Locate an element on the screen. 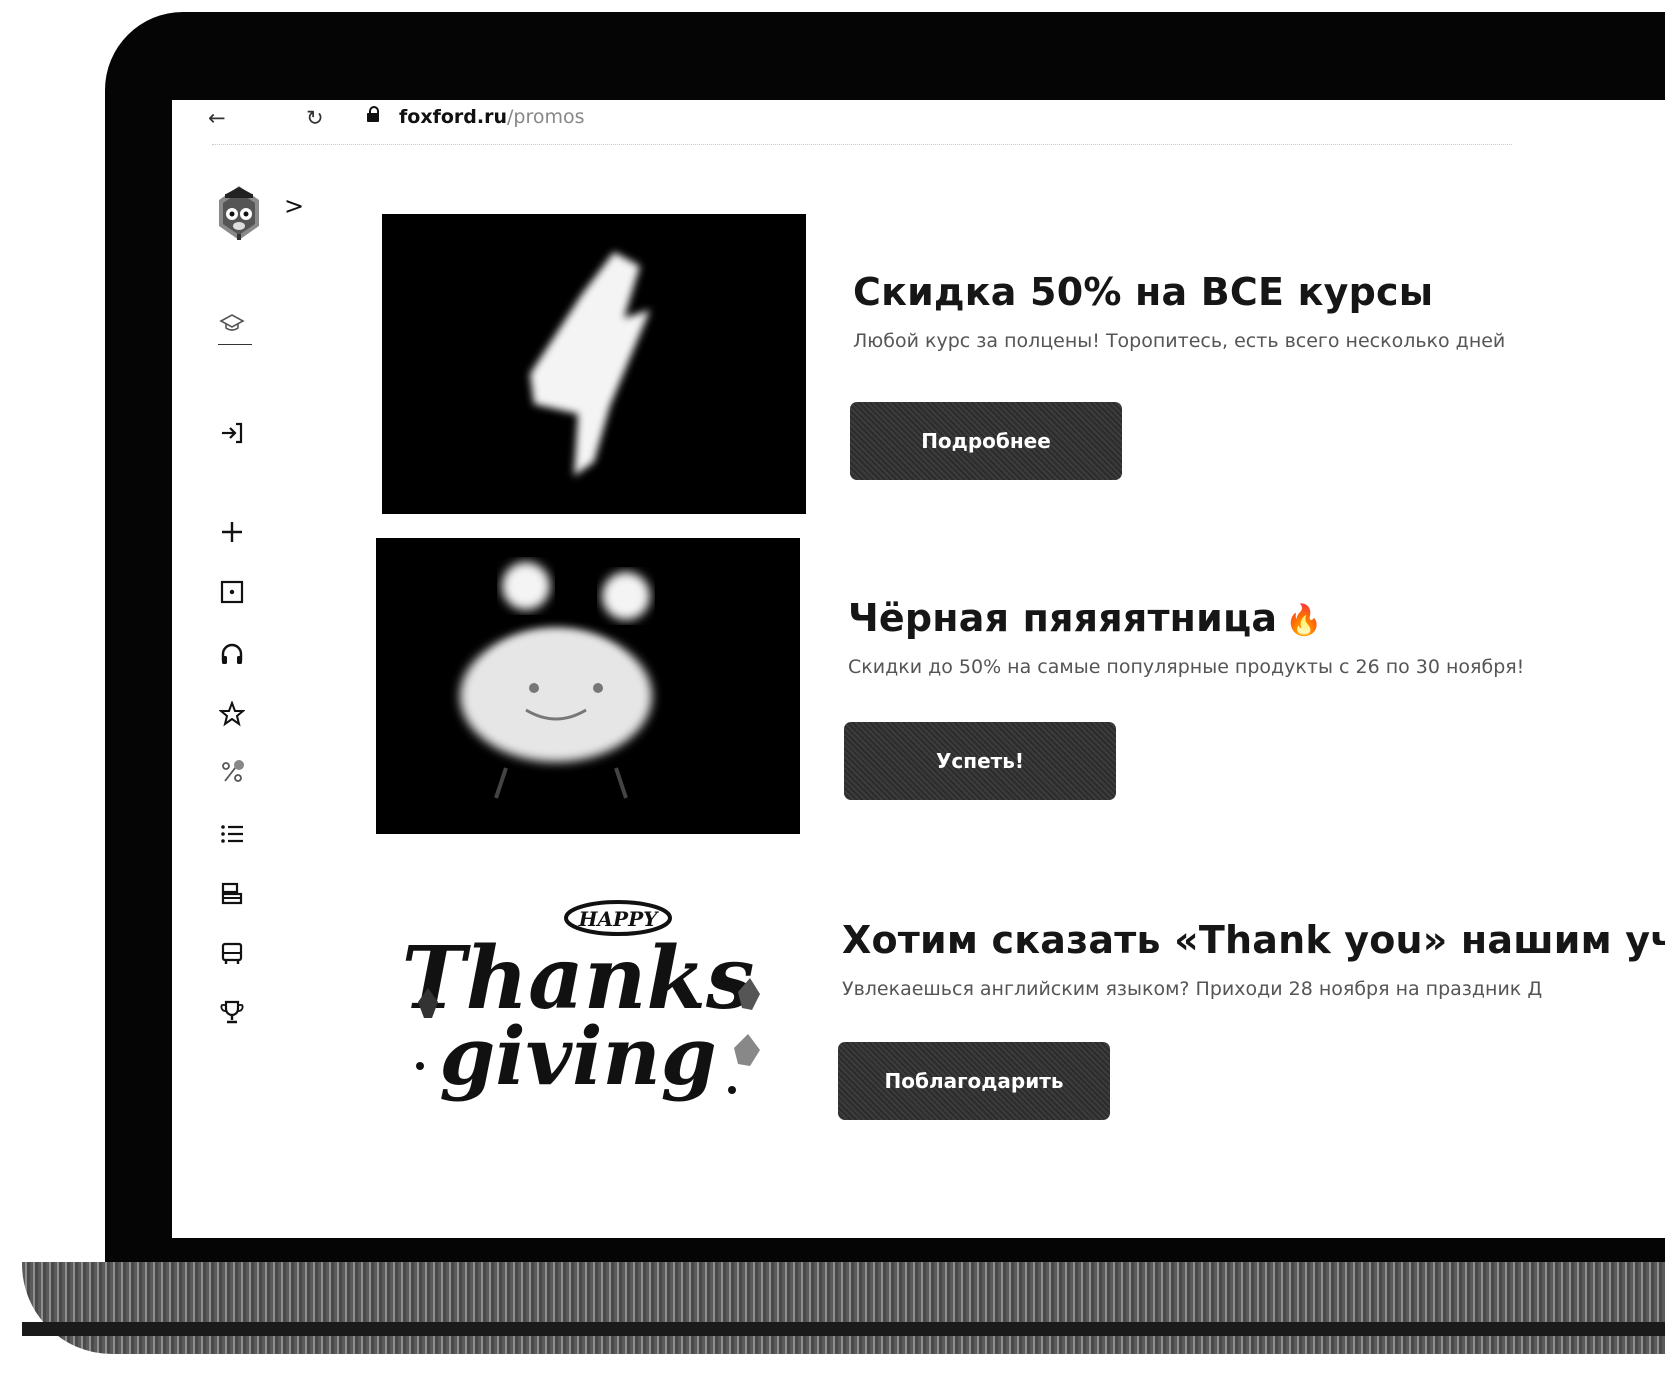 The width and height of the screenshot is (1665, 1391). url-path: /promos is located at coordinates (545, 117).